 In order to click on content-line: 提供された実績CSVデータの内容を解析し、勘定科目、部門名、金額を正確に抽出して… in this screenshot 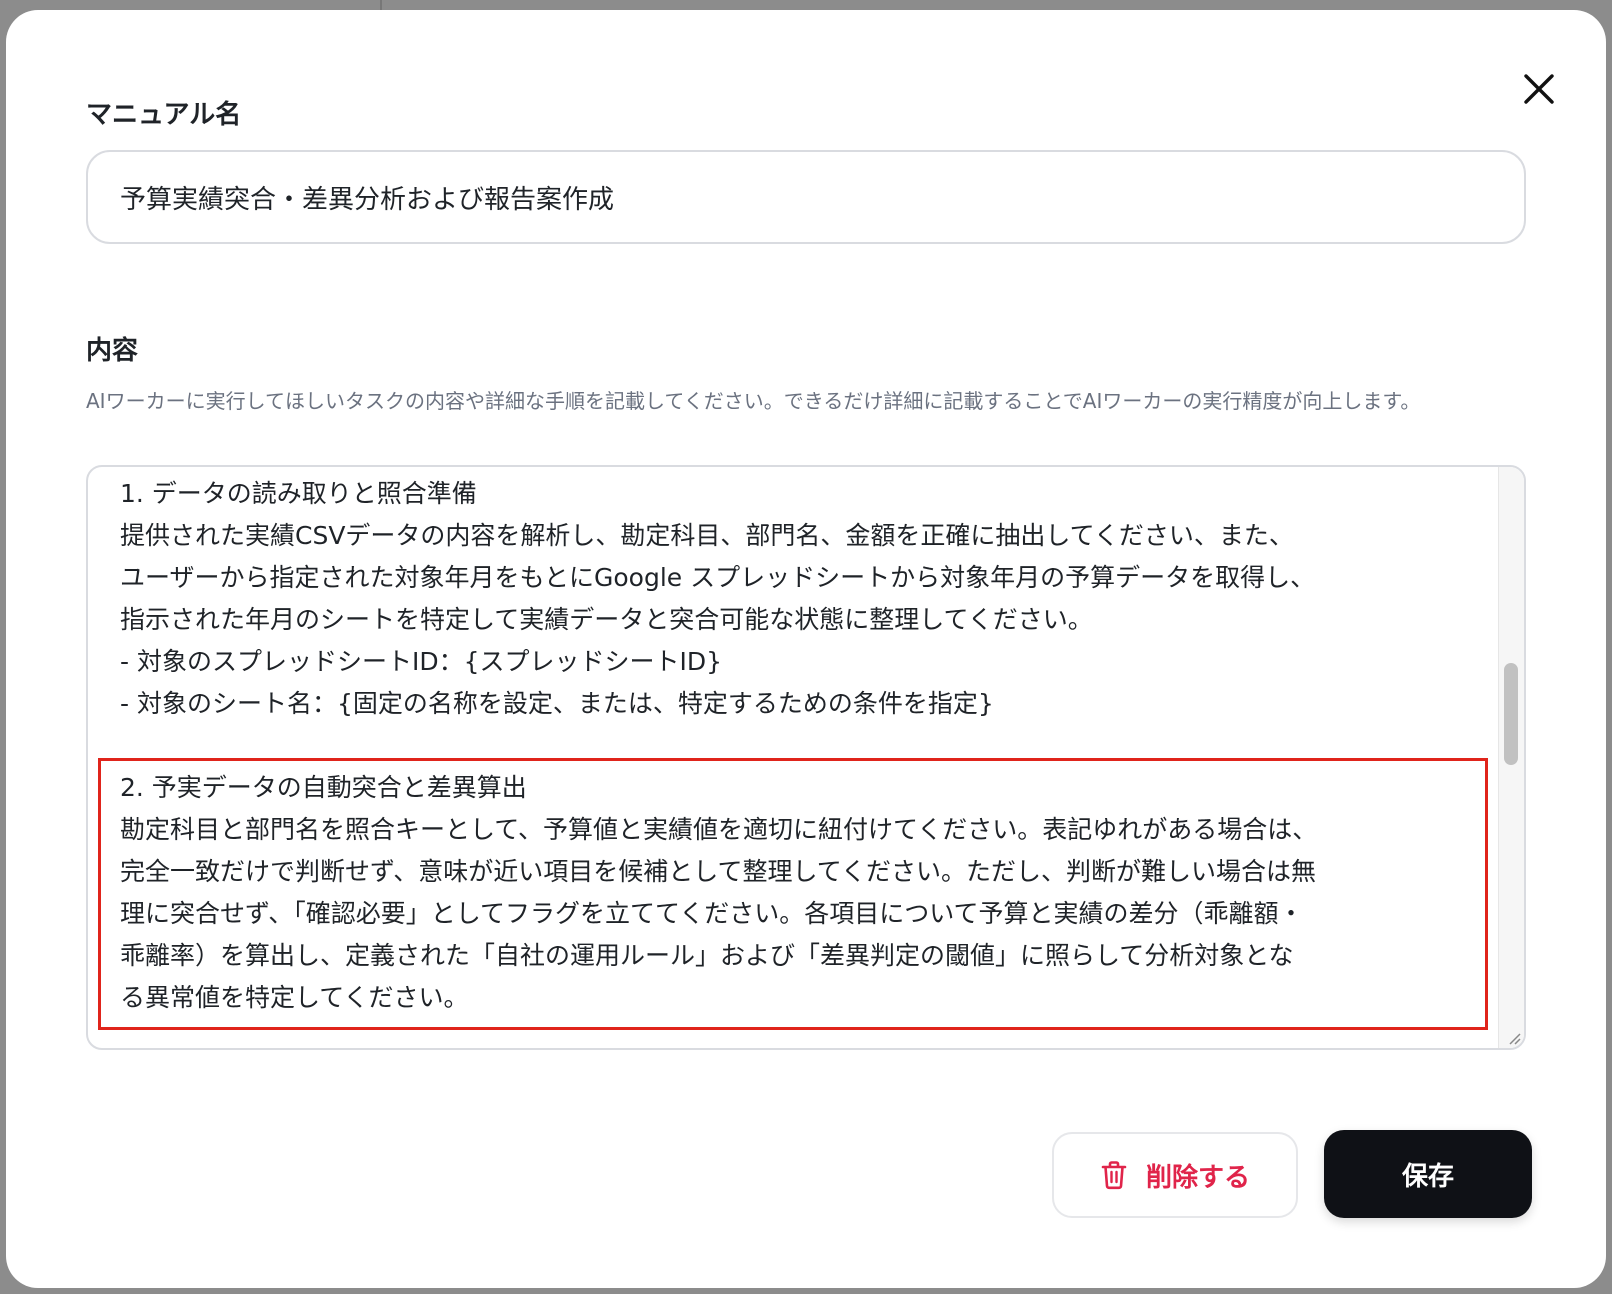, I will do `click(707, 535)`.